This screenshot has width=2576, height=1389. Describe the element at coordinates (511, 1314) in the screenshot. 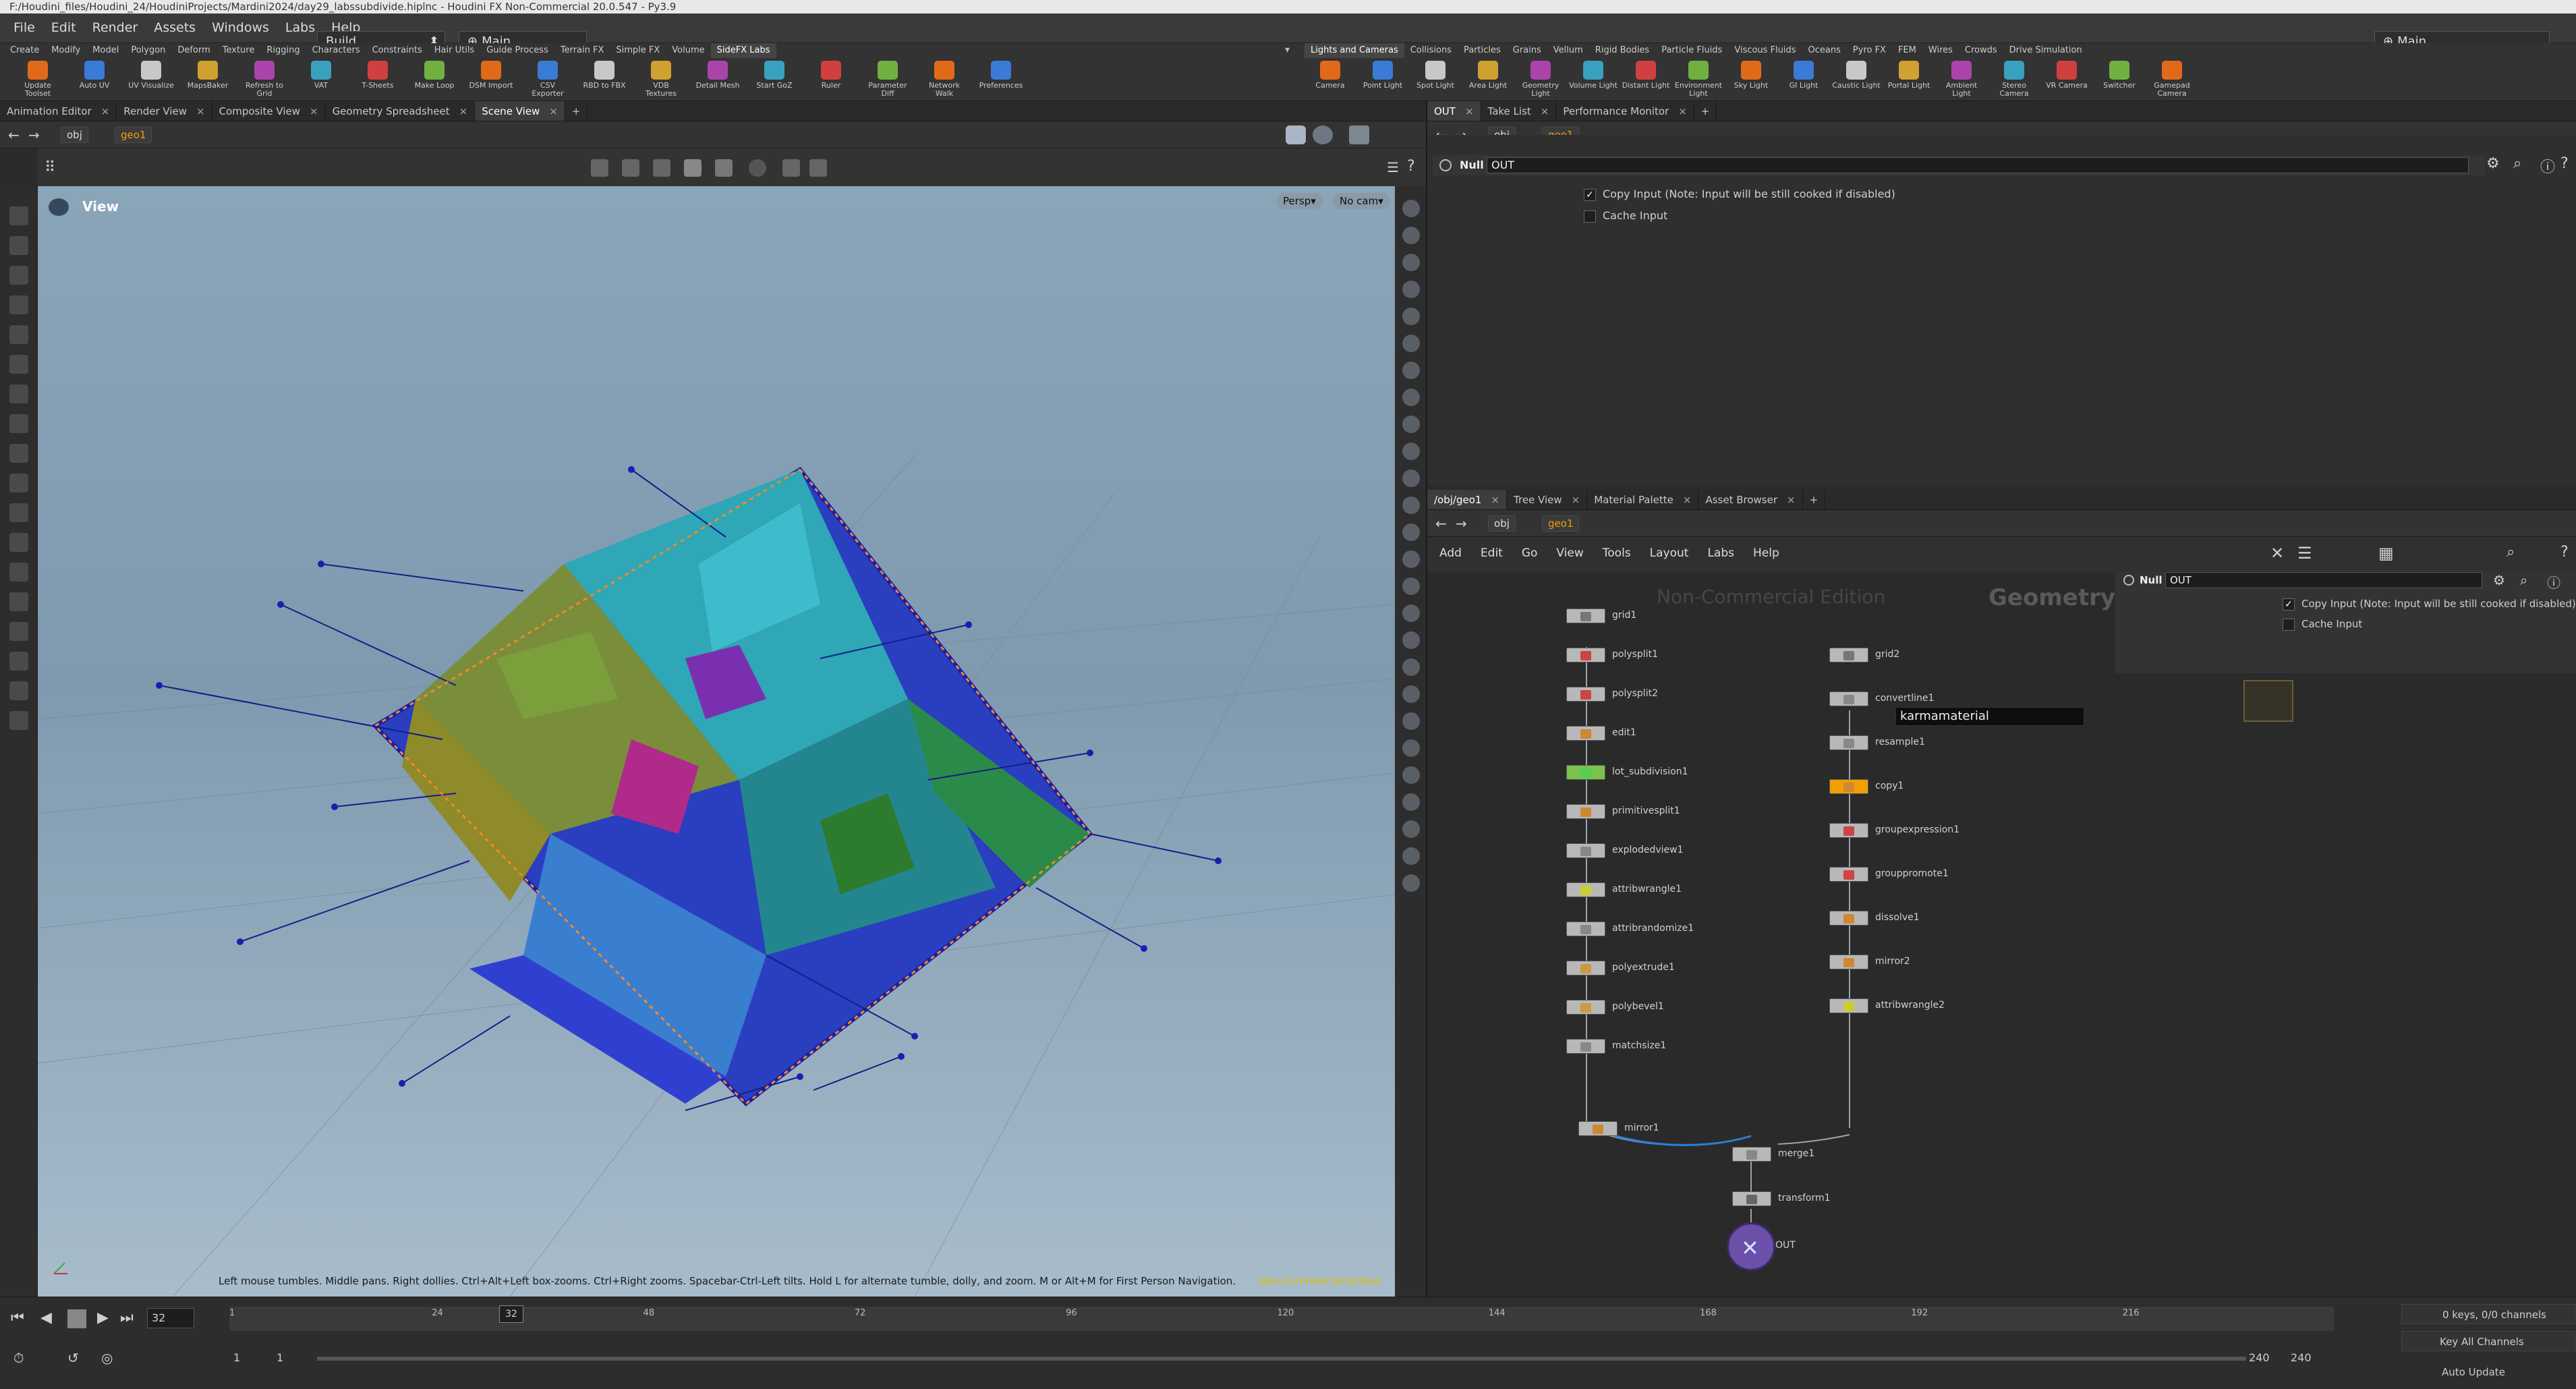

I see `playhead: 32` at that location.